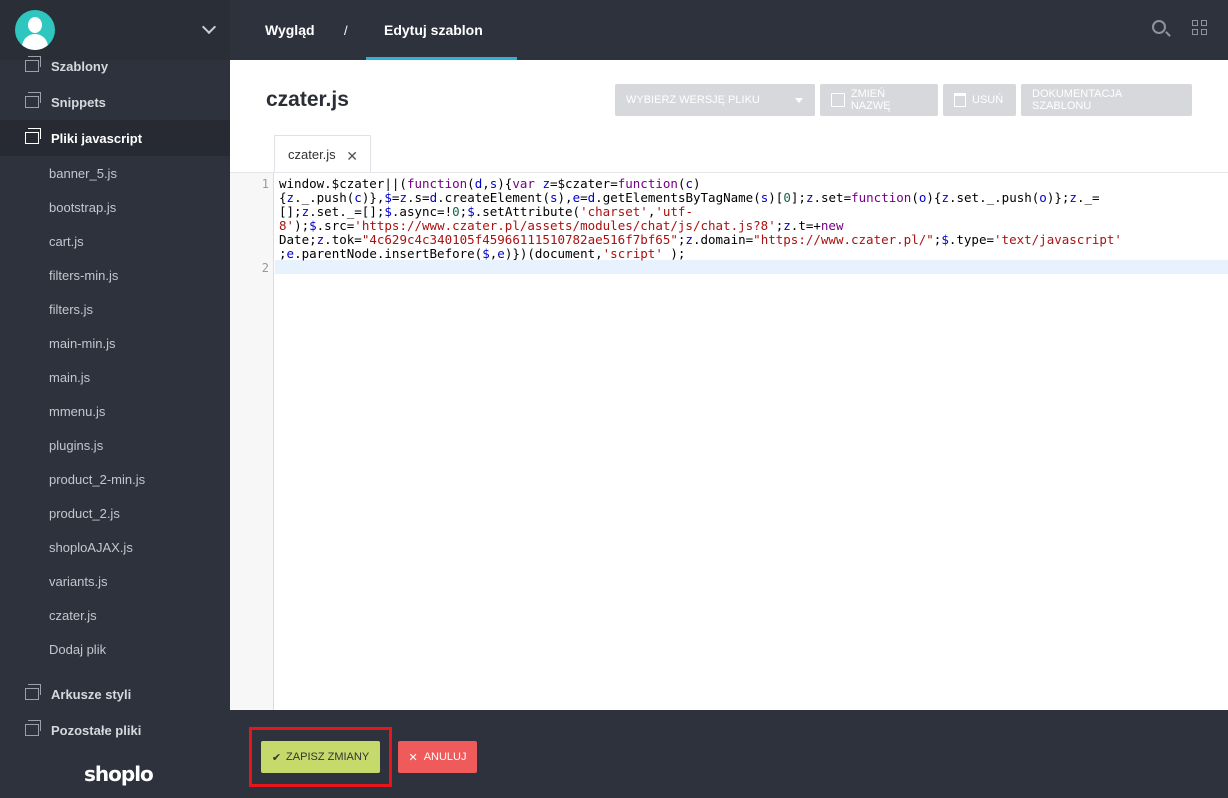  I want to click on select-file-version-dropdown: Wybierz wersję pliku, so click(715, 100).